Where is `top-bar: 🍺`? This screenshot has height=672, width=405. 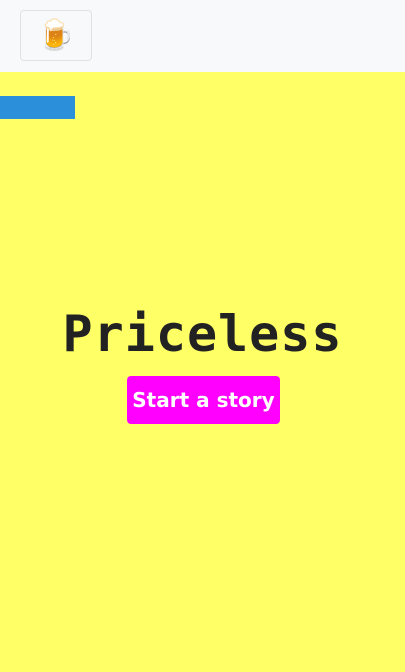 top-bar: 🍺 is located at coordinates (202, 36).